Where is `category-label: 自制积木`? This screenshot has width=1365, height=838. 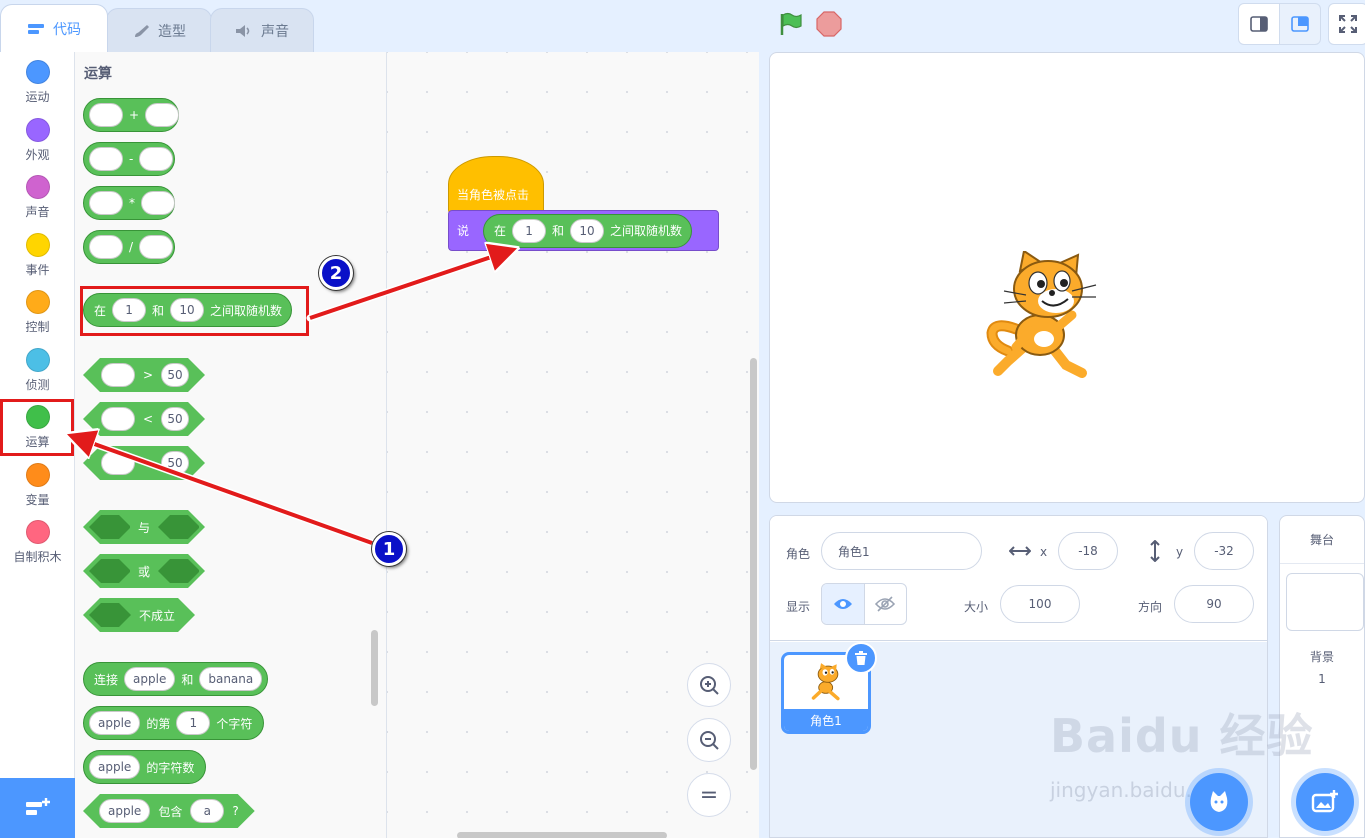 category-label: 自制积木 is located at coordinates (37, 557).